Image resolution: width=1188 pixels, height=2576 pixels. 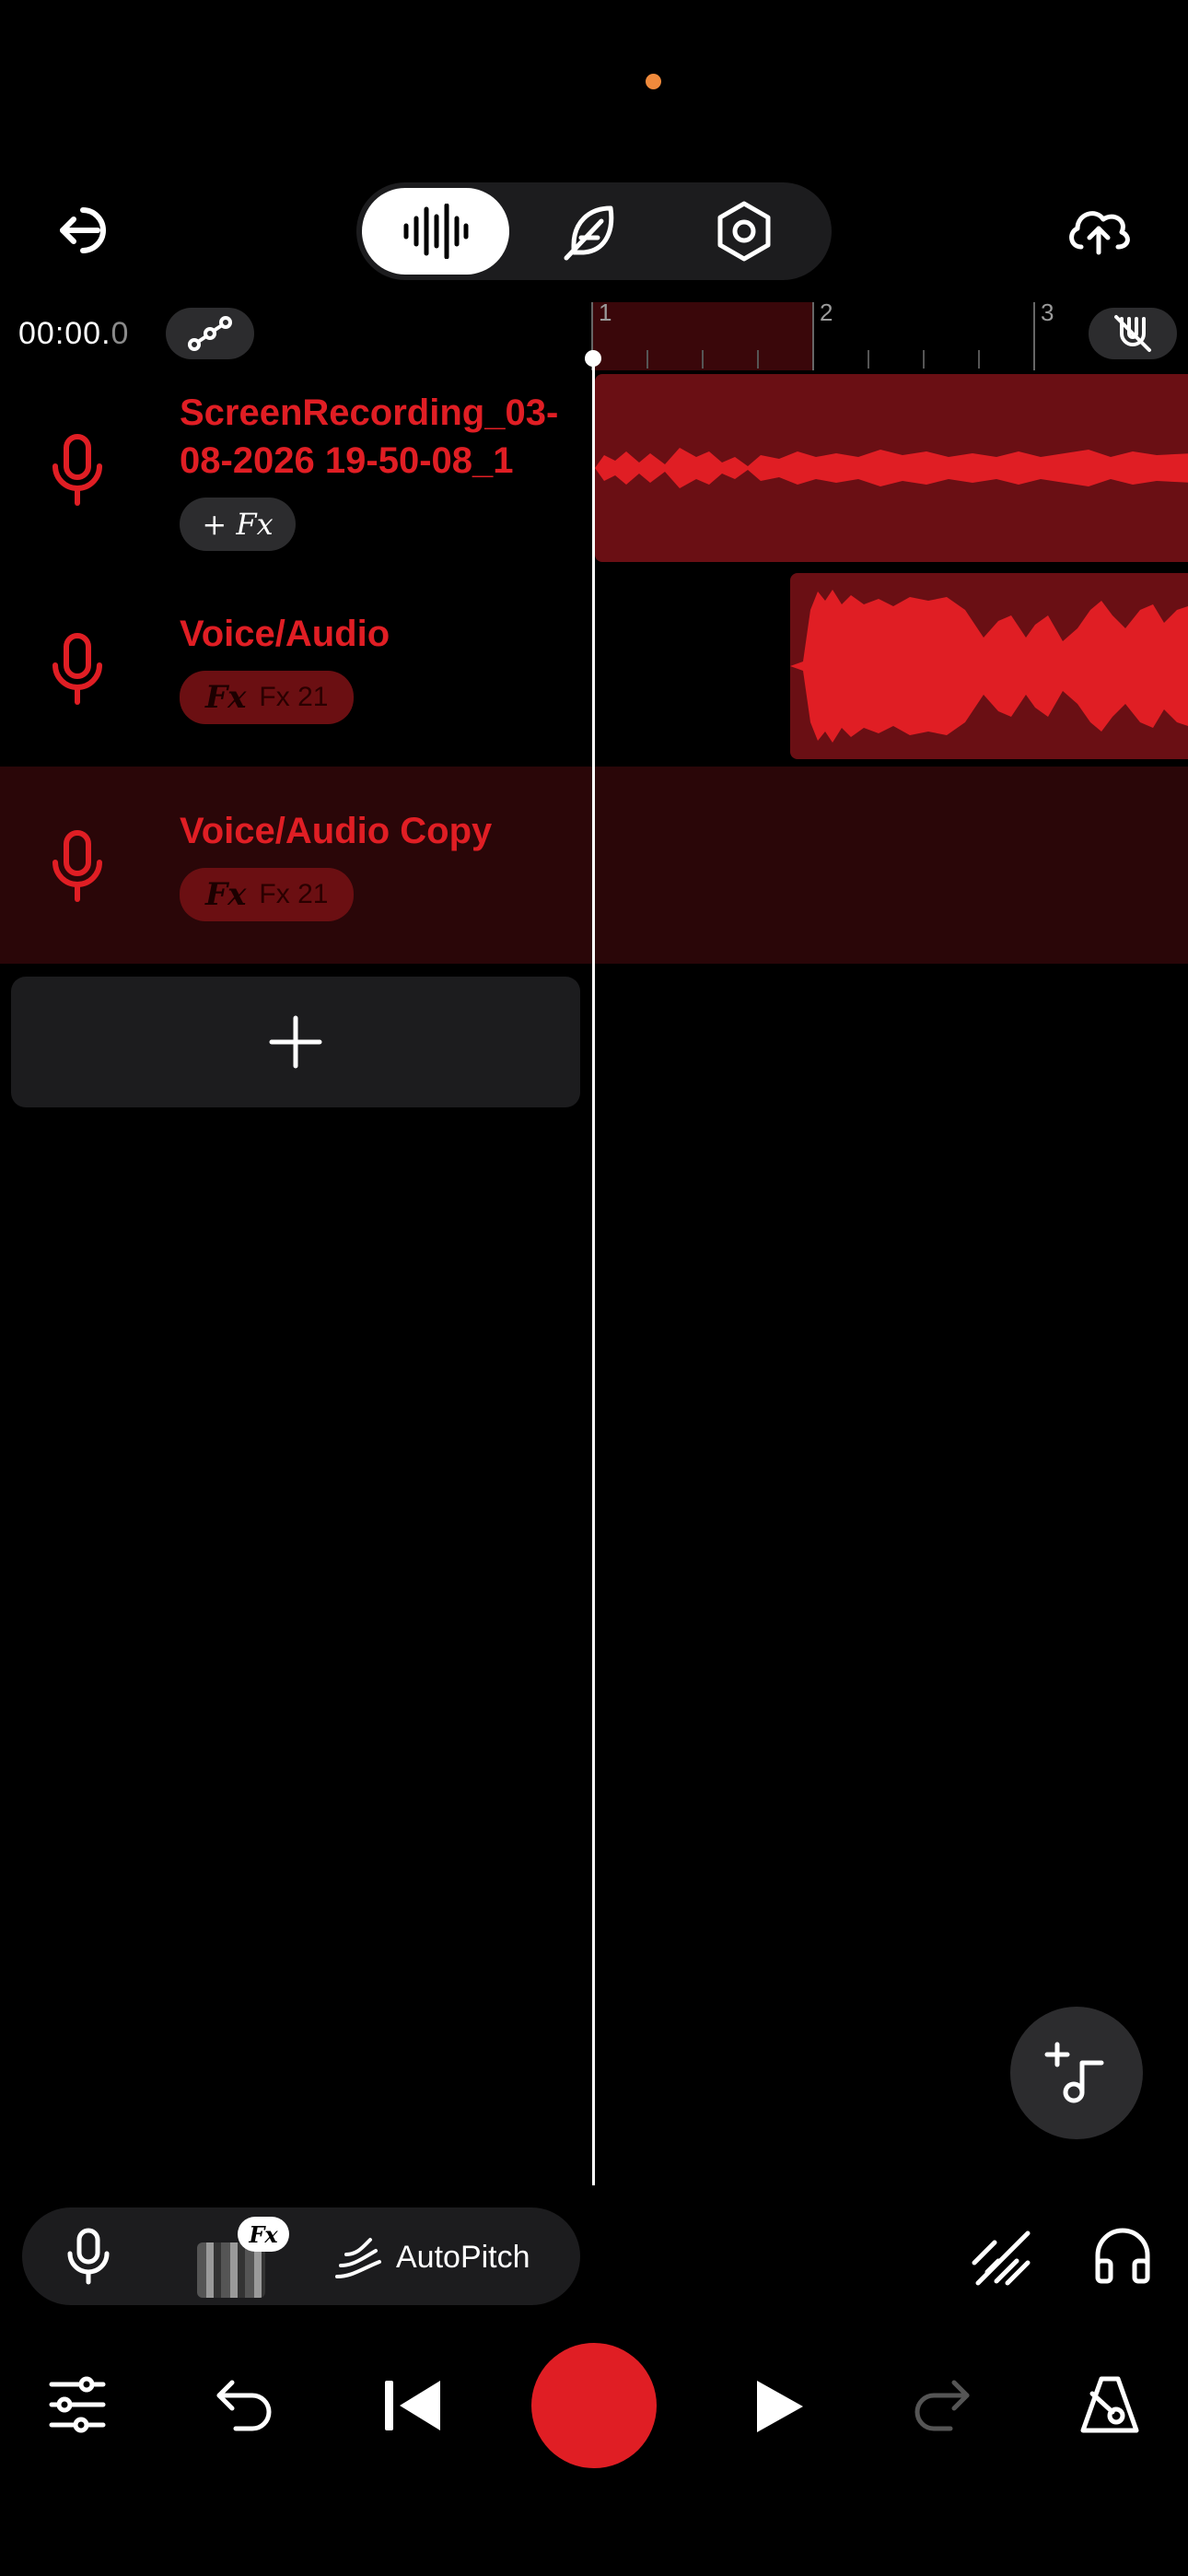 What do you see at coordinates (1047, 312) in the screenshot?
I see `bar-label-3: 3` at bounding box center [1047, 312].